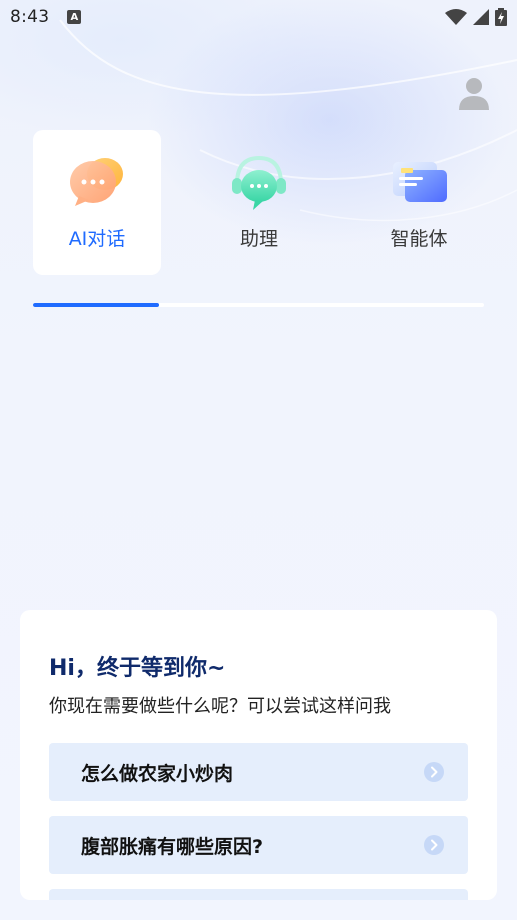 This screenshot has width=517, height=920. I want to click on tab-label: 智能体, so click(419, 239).